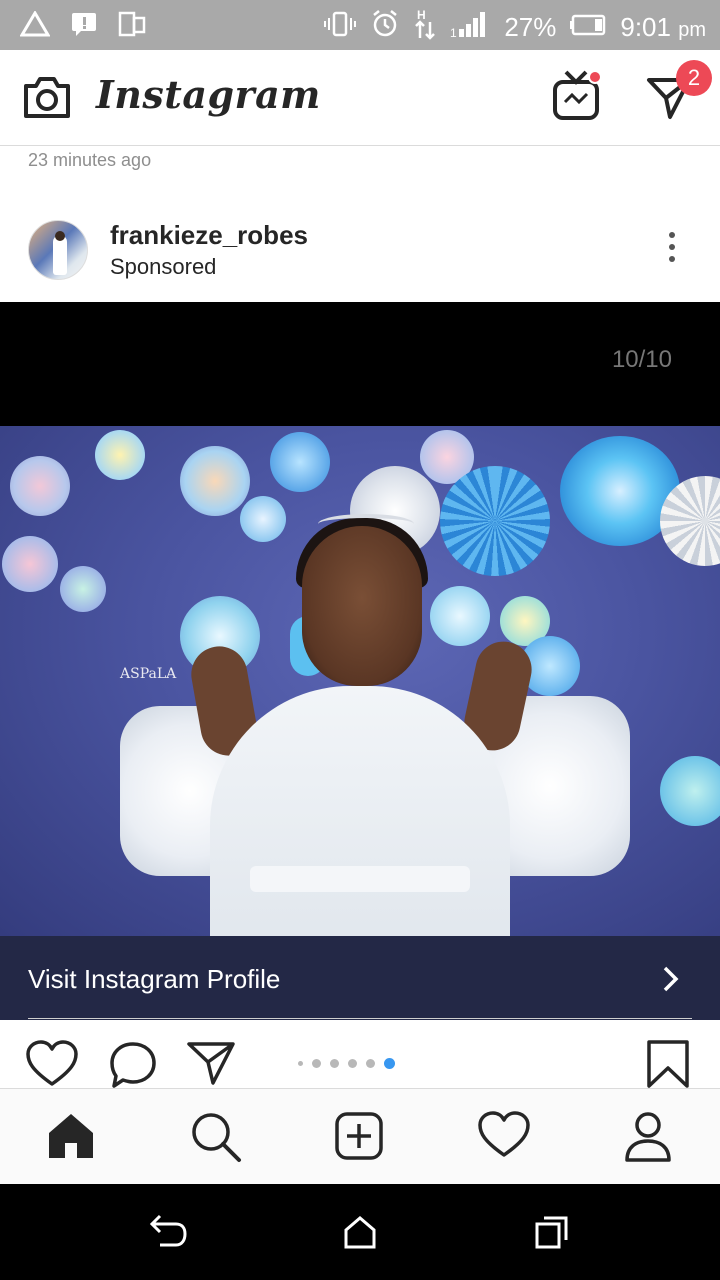 The width and height of the screenshot is (720, 1280). Describe the element at coordinates (360, 1055) in the screenshot. I see `post-actions` at that location.